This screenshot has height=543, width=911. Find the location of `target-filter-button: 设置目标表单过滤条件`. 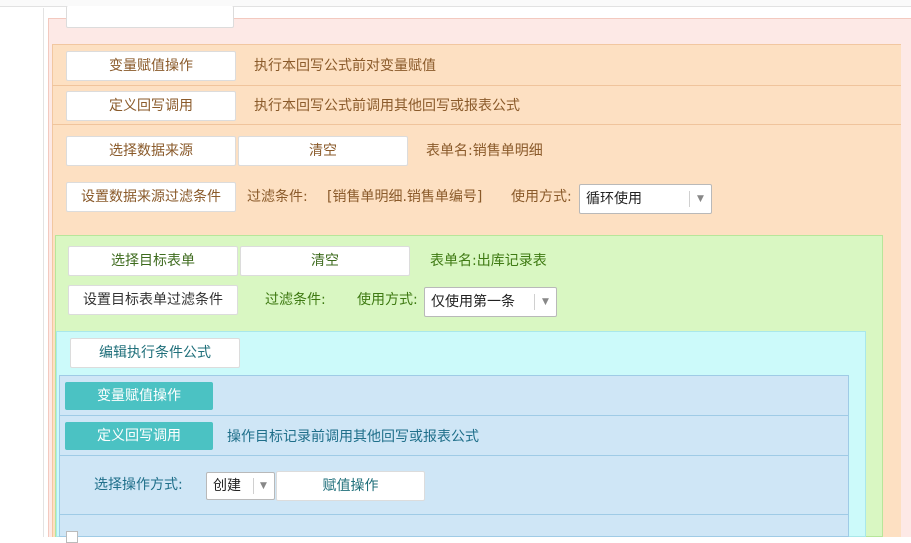

target-filter-button: 设置目标表单过滤条件 is located at coordinates (153, 300).